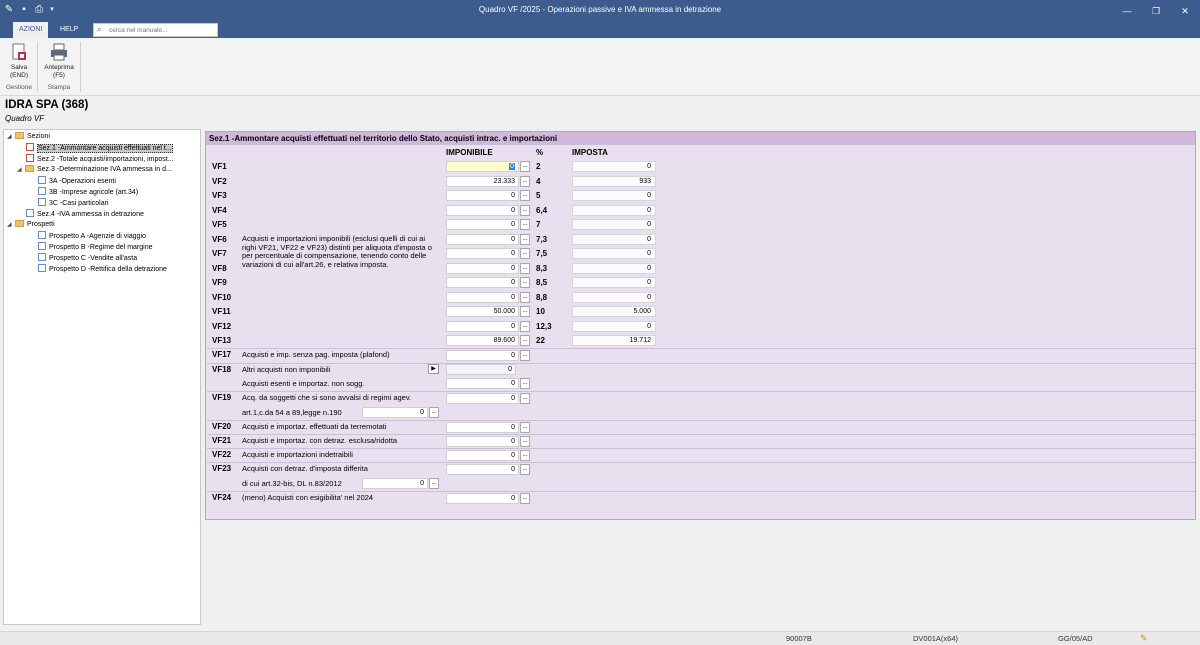 This screenshot has width=1200, height=645. What do you see at coordinates (482, 340) in the screenshot?
I see `vf13-imponibile-input: 89.600` at bounding box center [482, 340].